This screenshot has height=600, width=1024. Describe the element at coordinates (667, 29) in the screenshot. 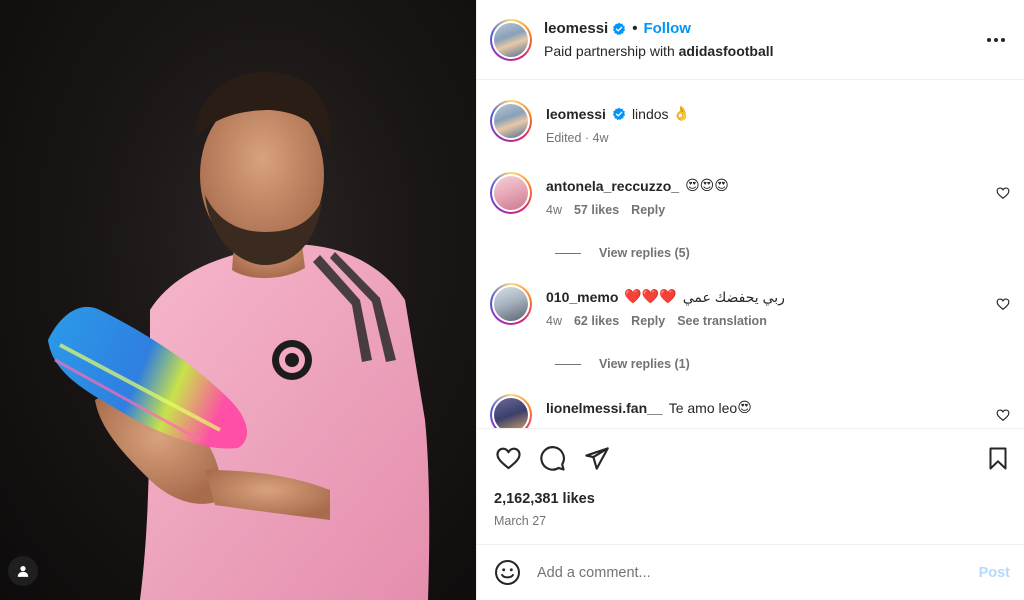

I see `follow-button: Follow` at that location.